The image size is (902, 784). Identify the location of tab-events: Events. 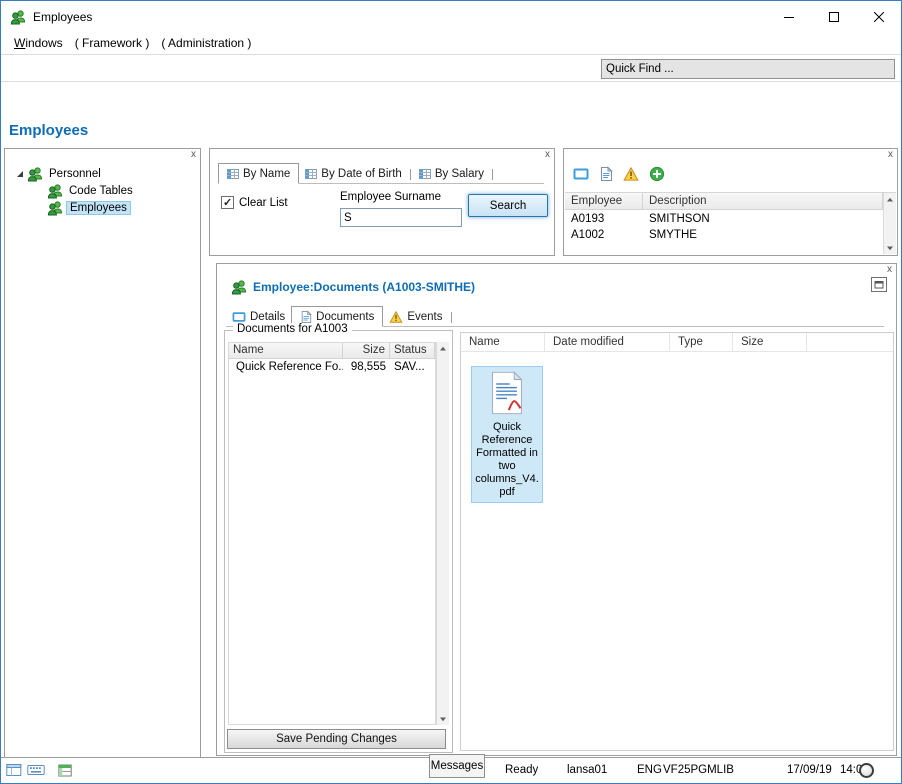
(415, 317).